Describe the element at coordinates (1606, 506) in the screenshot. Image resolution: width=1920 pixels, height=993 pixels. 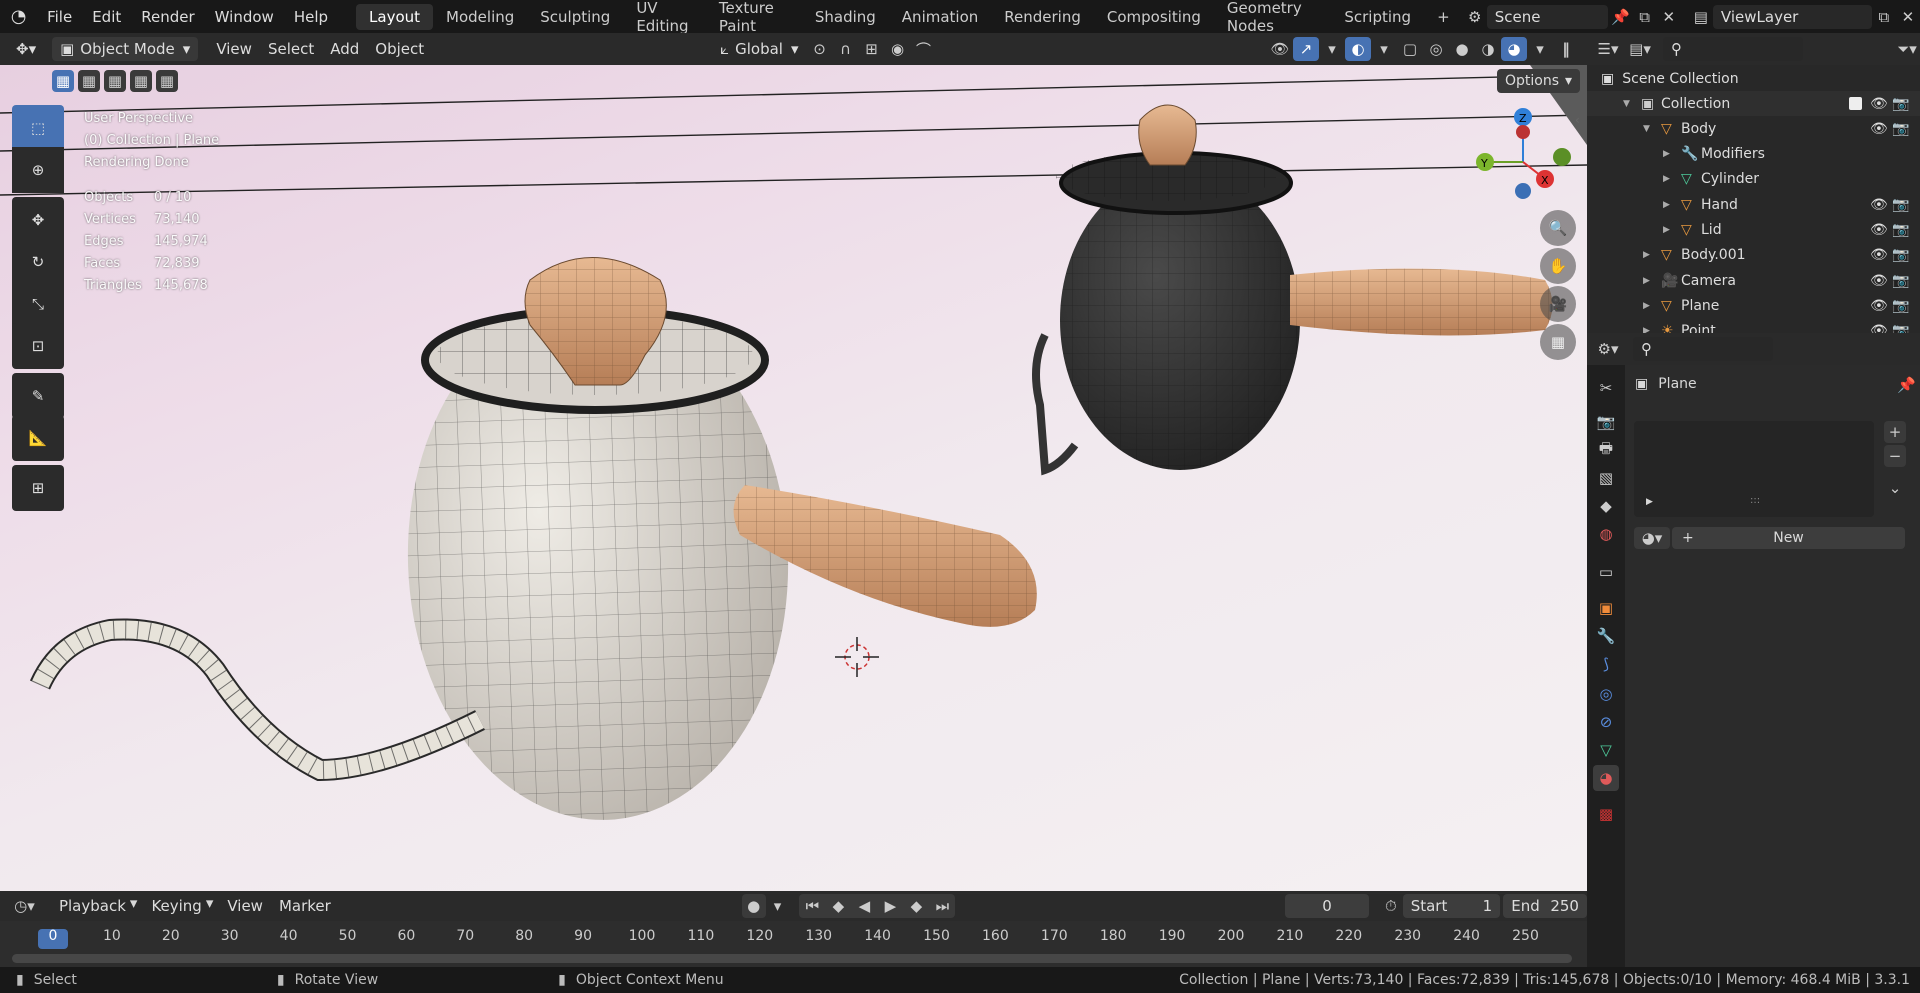
I see `scene-tab-icon: ◆` at that location.